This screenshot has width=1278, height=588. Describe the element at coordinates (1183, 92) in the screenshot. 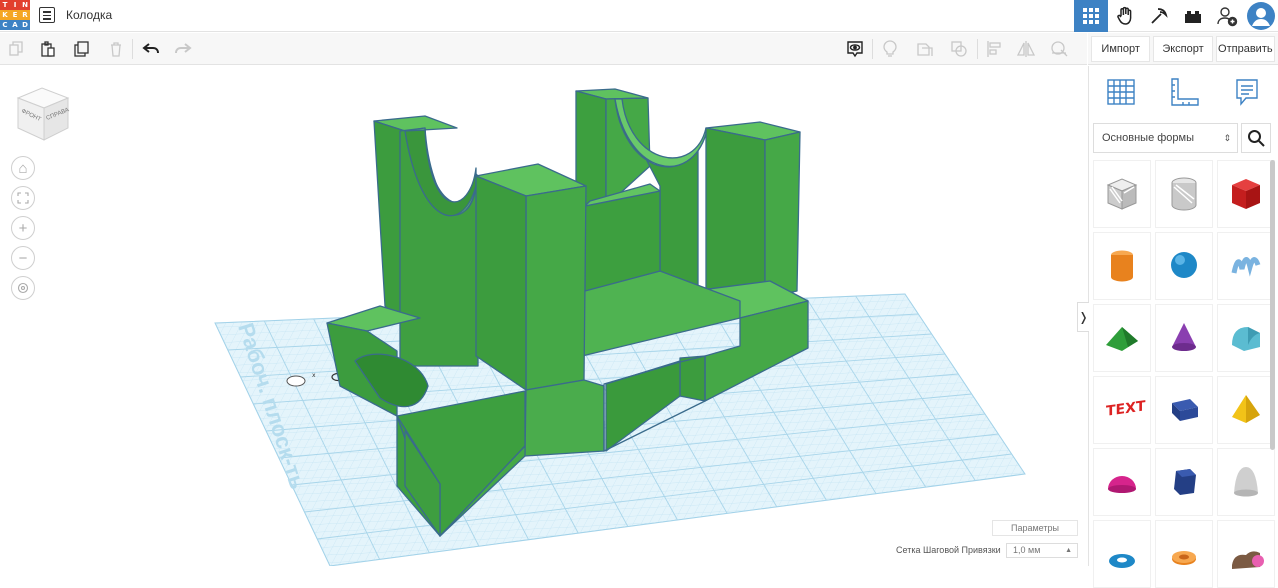

I see `ruler-icon` at that location.